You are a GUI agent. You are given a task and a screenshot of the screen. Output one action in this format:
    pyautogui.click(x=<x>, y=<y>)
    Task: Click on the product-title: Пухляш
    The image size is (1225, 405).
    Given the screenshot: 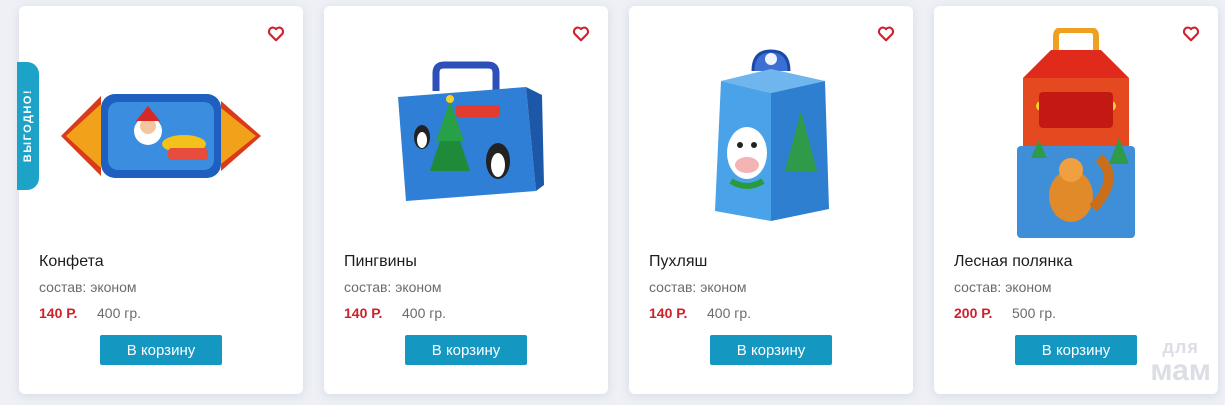 What is the action you would take?
    pyautogui.click(x=678, y=262)
    